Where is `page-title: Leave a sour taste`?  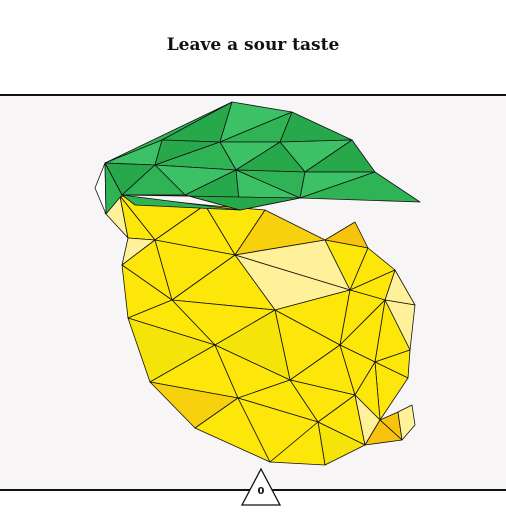
page-title: Leave a sour taste is located at coordinates (253, 45).